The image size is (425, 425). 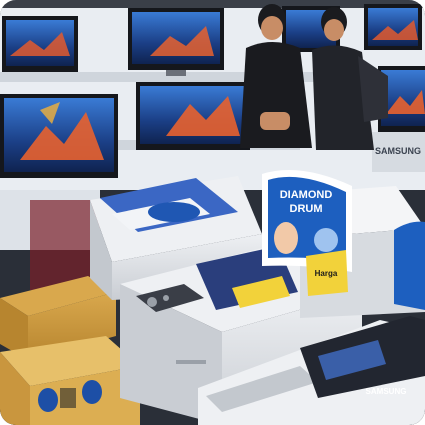 What do you see at coordinates (386, 391) in the screenshot?
I see `samsung-wordmark-washer: SAMSUNG` at bounding box center [386, 391].